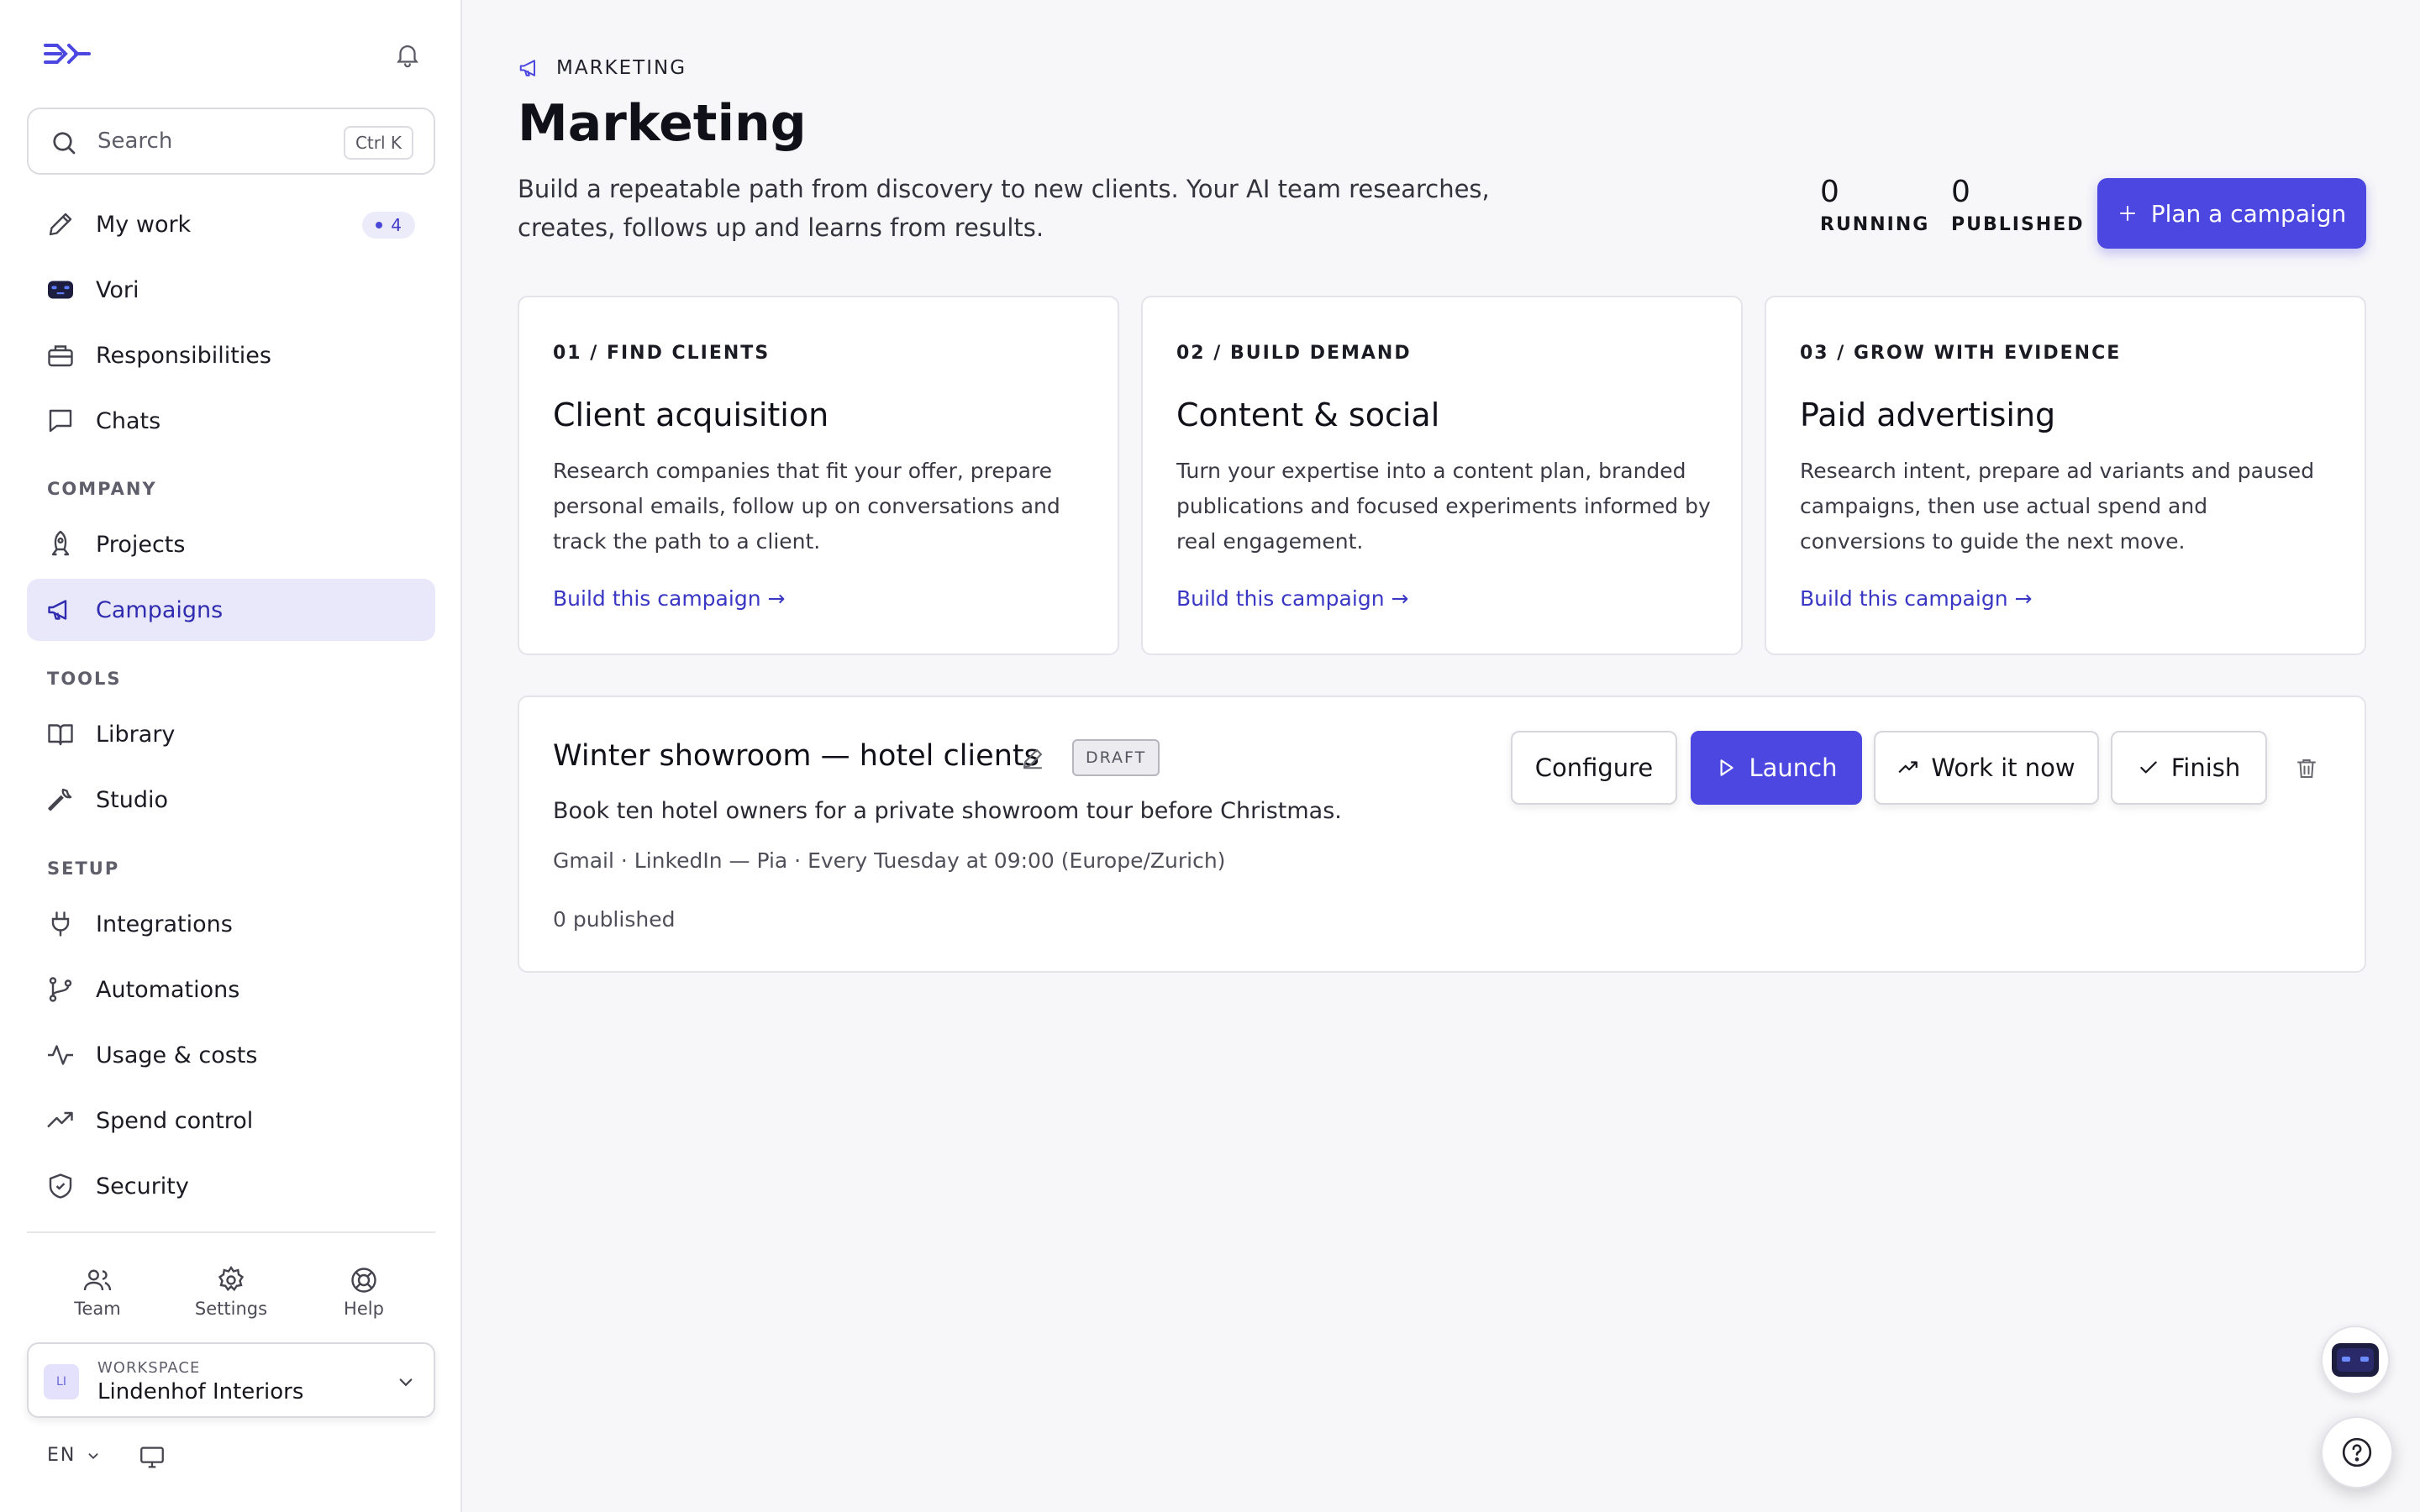 Image resolution: width=2420 pixels, height=1512 pixels. I want to click on work-now-button: Work it now, so click(1986, 768).